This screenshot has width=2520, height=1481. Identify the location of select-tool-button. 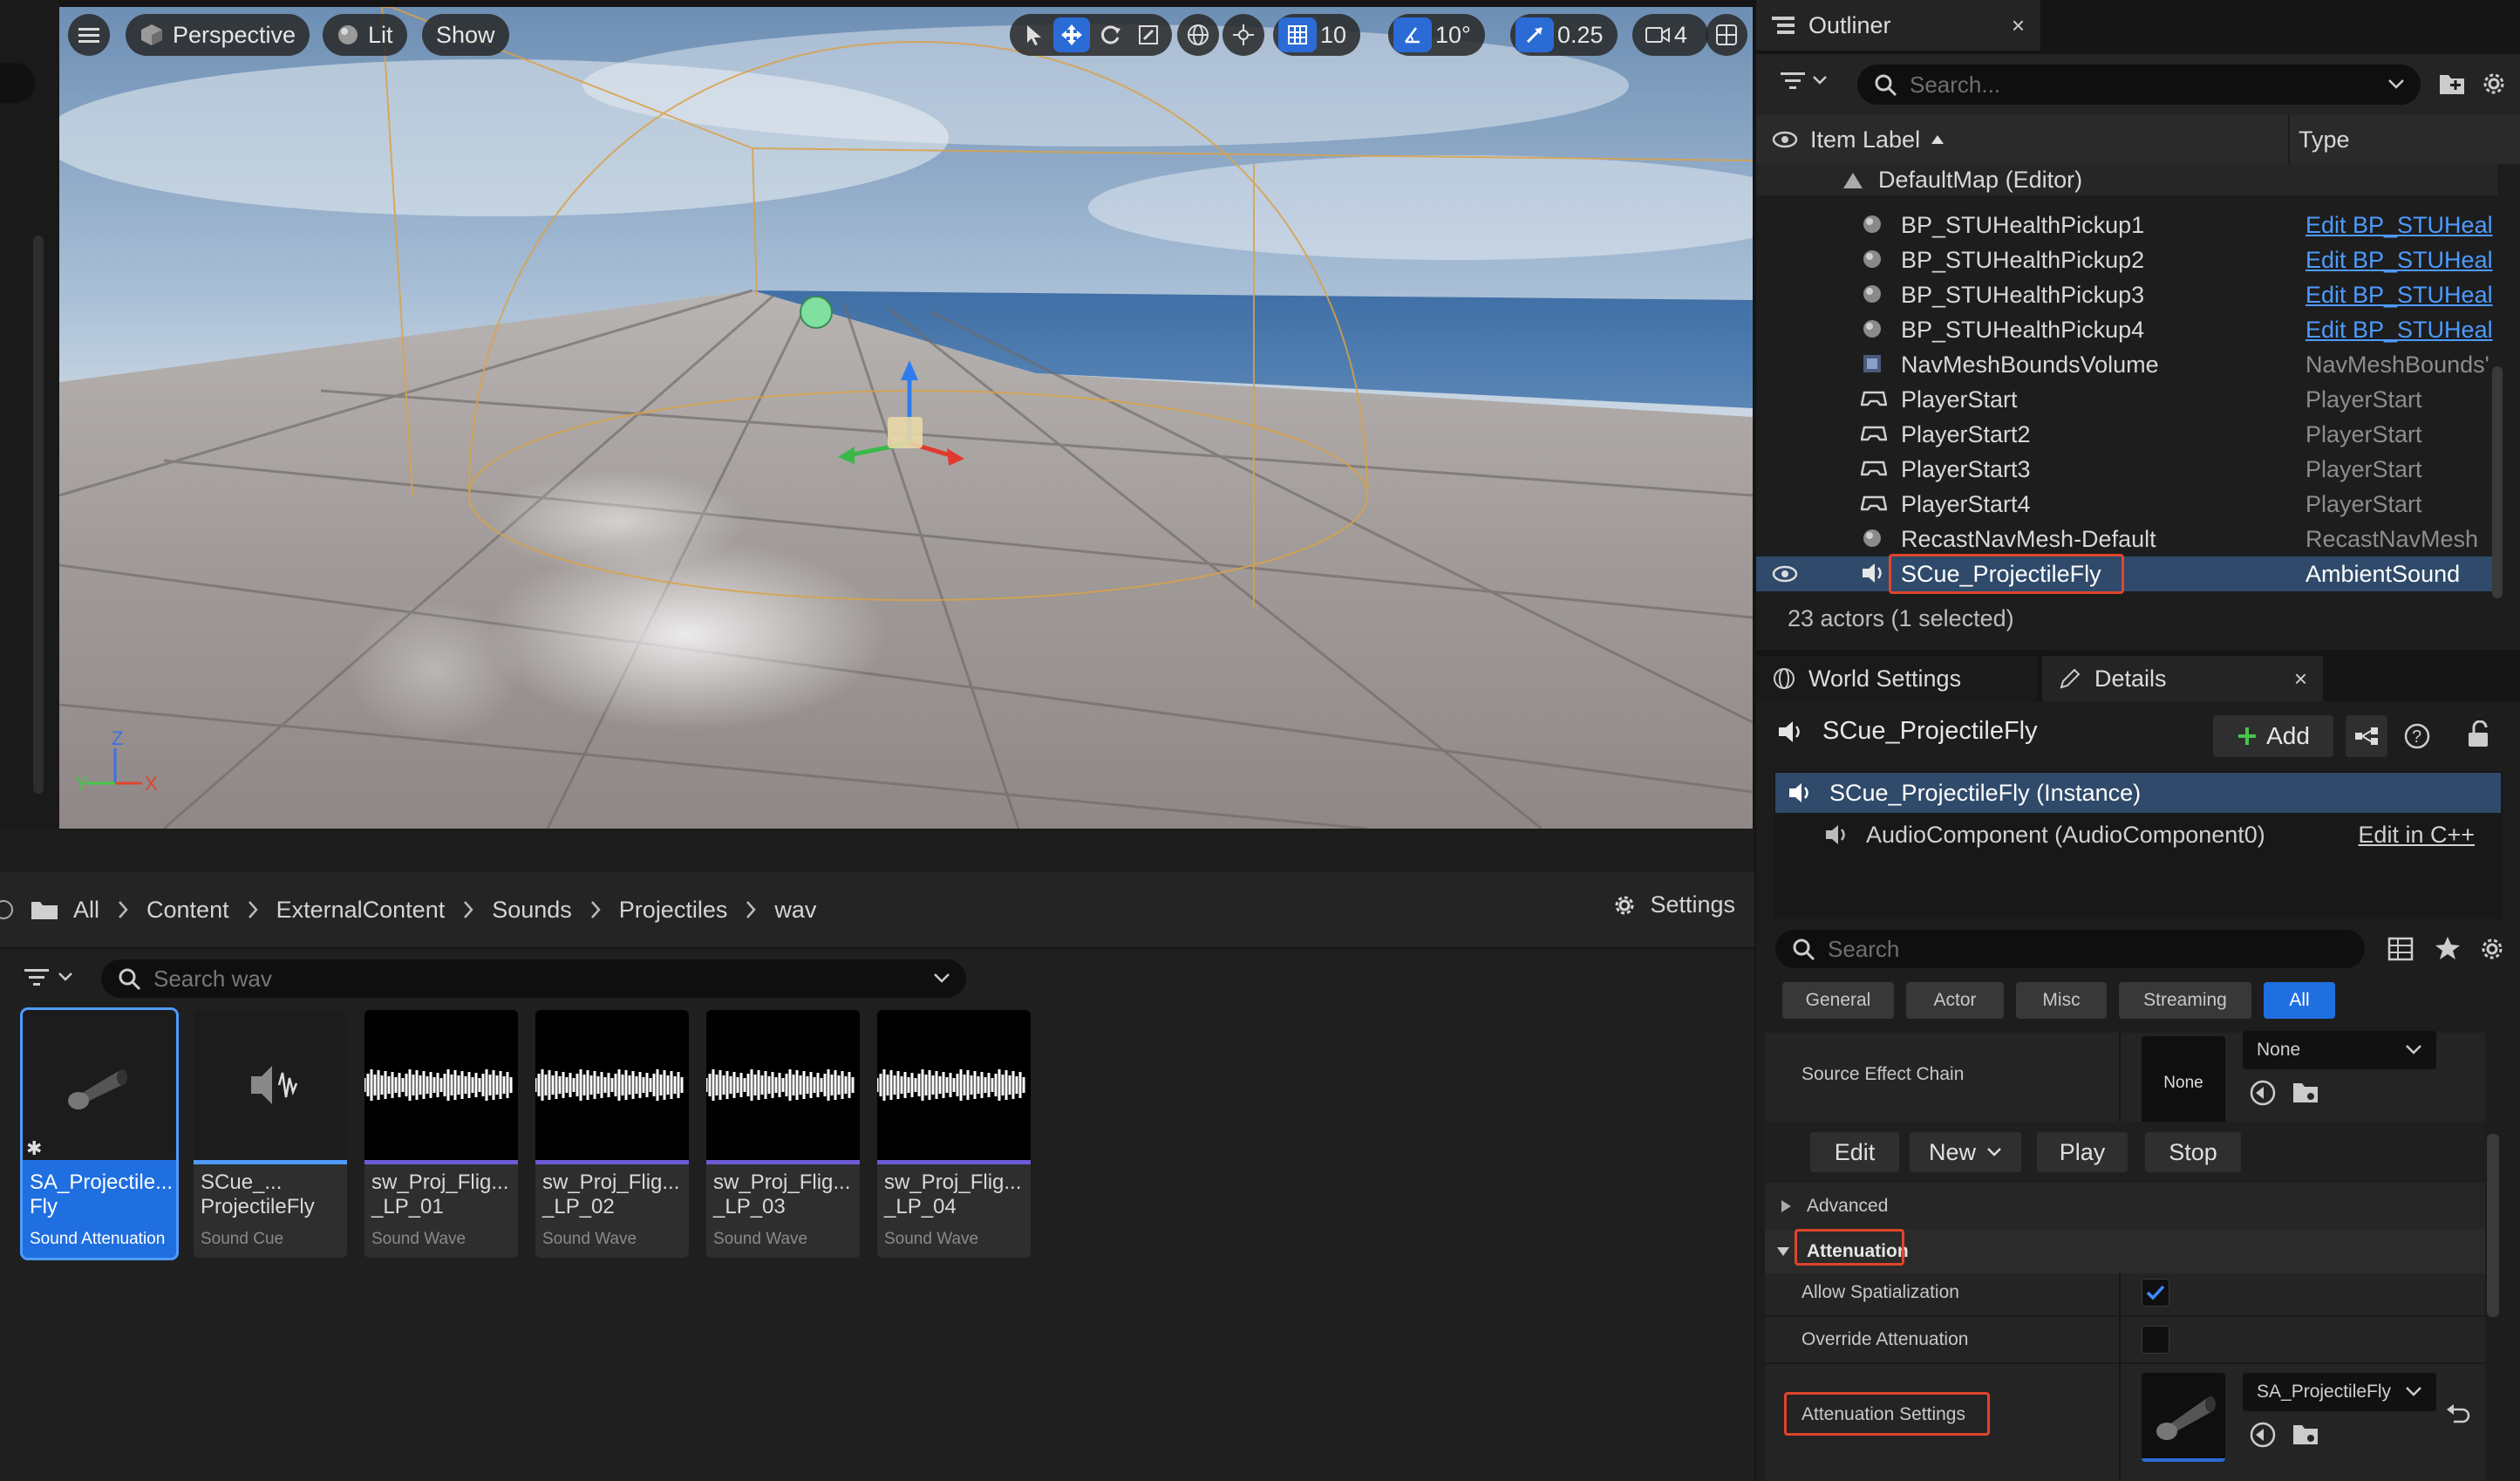
(1033, 34).